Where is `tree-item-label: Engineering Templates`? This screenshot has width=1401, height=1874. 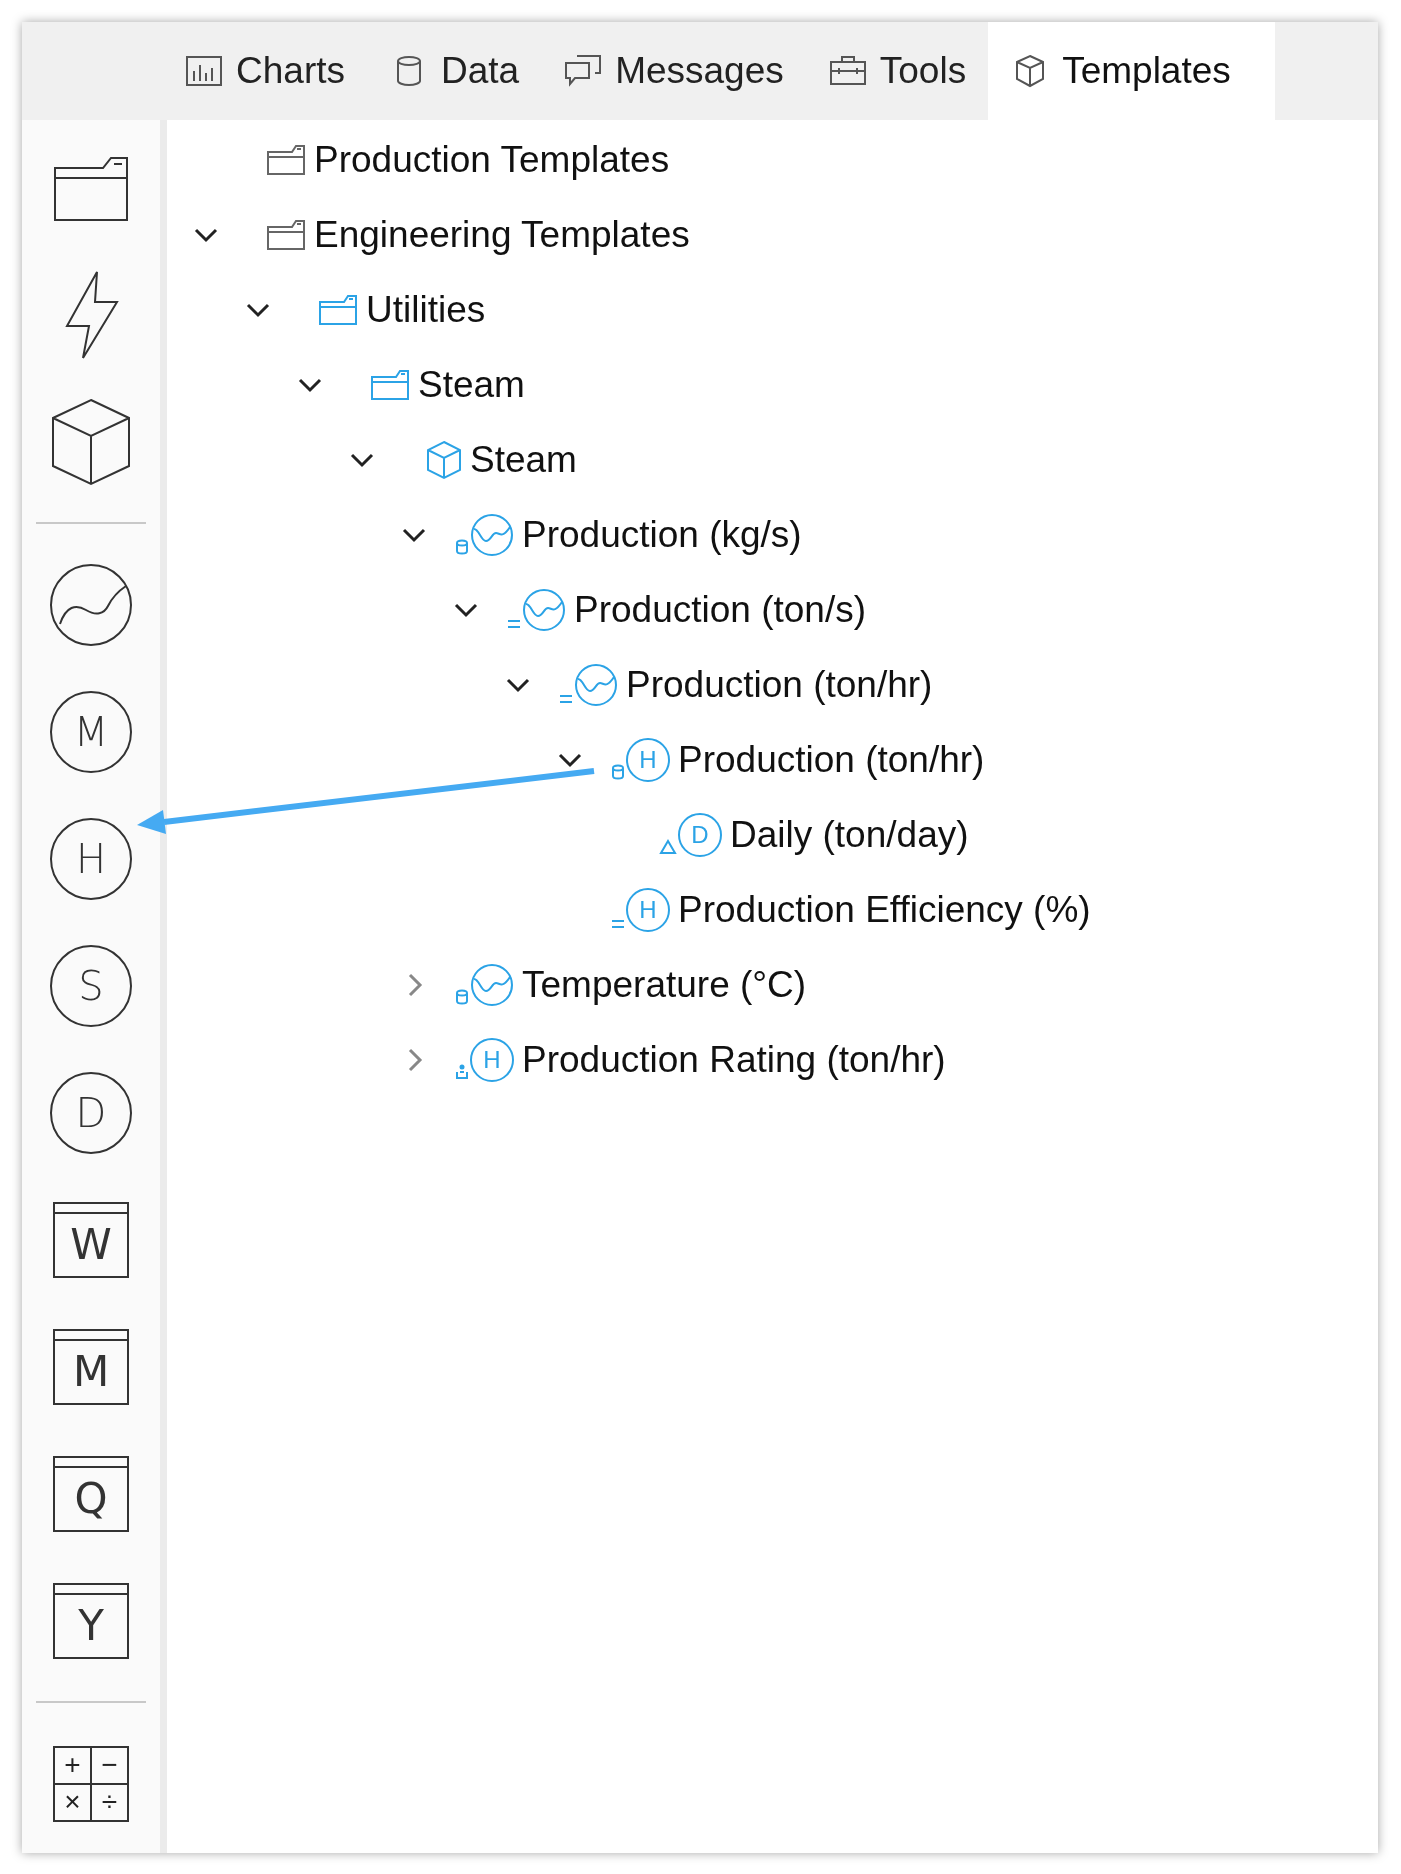 tree-item-label: Engineering Templates is located at coordinates (502, 234).